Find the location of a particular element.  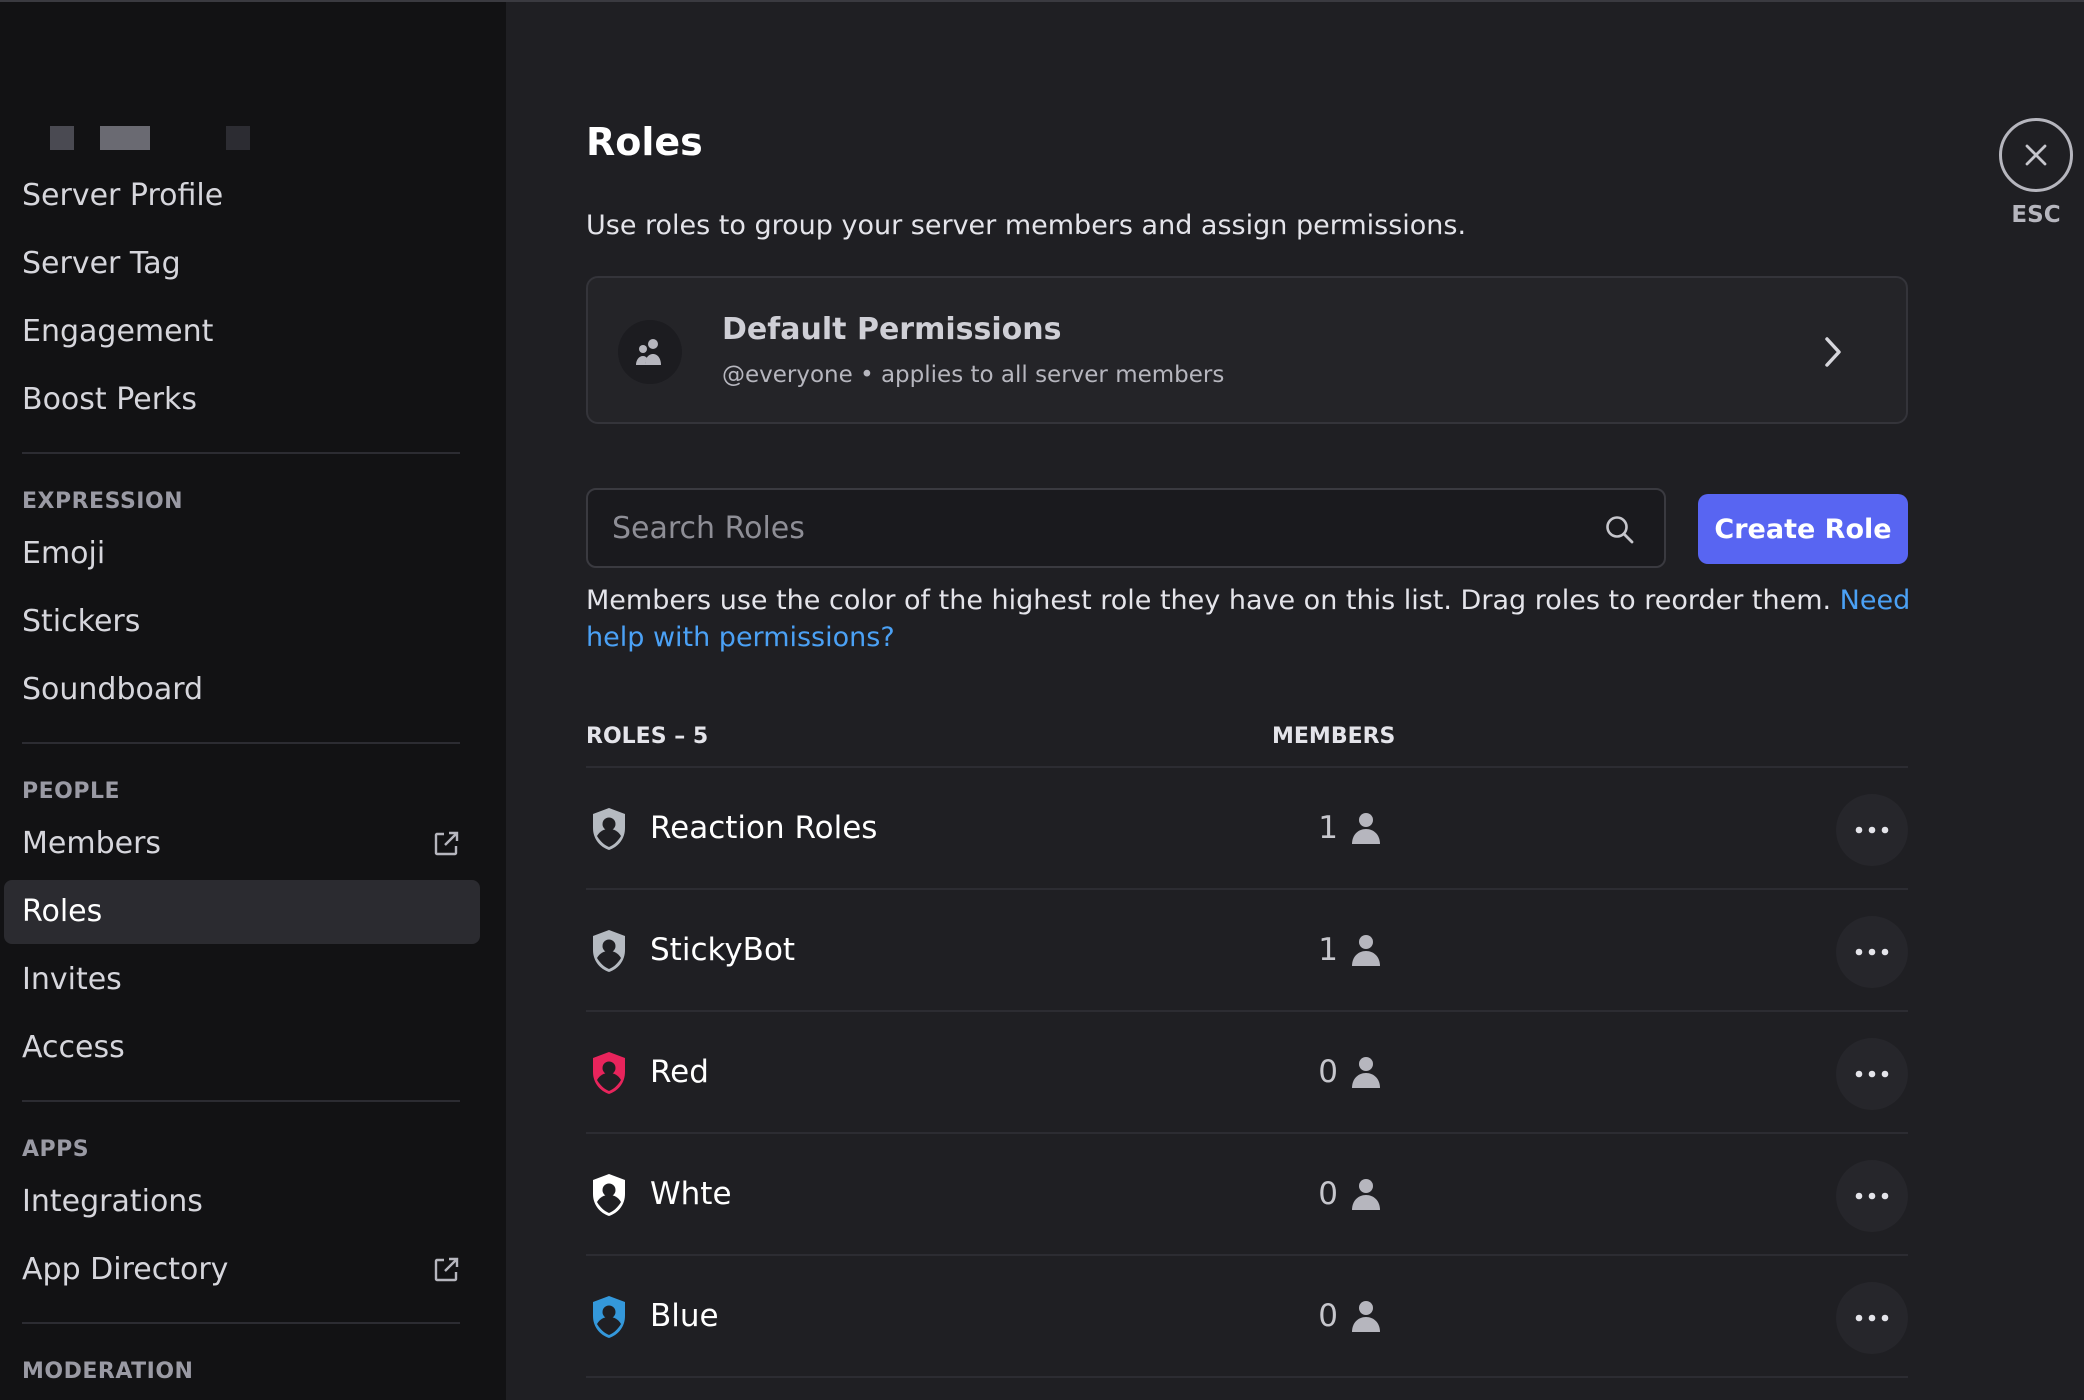

members-column-header: MEMBERS is located at coordinates (1334, 736).